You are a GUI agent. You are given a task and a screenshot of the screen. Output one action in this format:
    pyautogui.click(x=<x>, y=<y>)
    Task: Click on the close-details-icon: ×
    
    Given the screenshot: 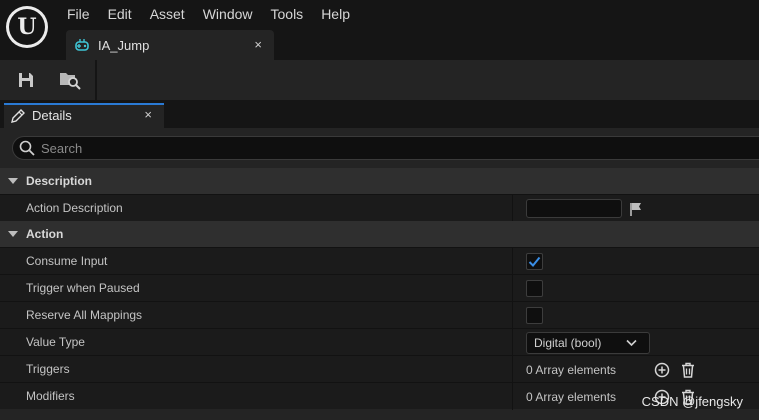 What is the action you would take?
    pyautogui.click(x=148, y=114)
    